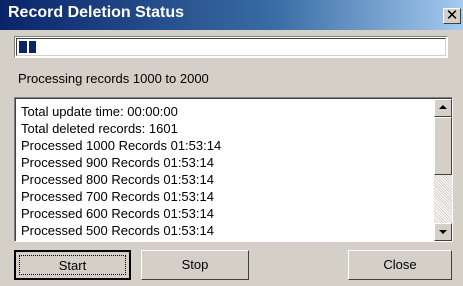 The width and height of the screenshot is (463, 286). I want to click on vertical-scrollbar, so click(443, 170).